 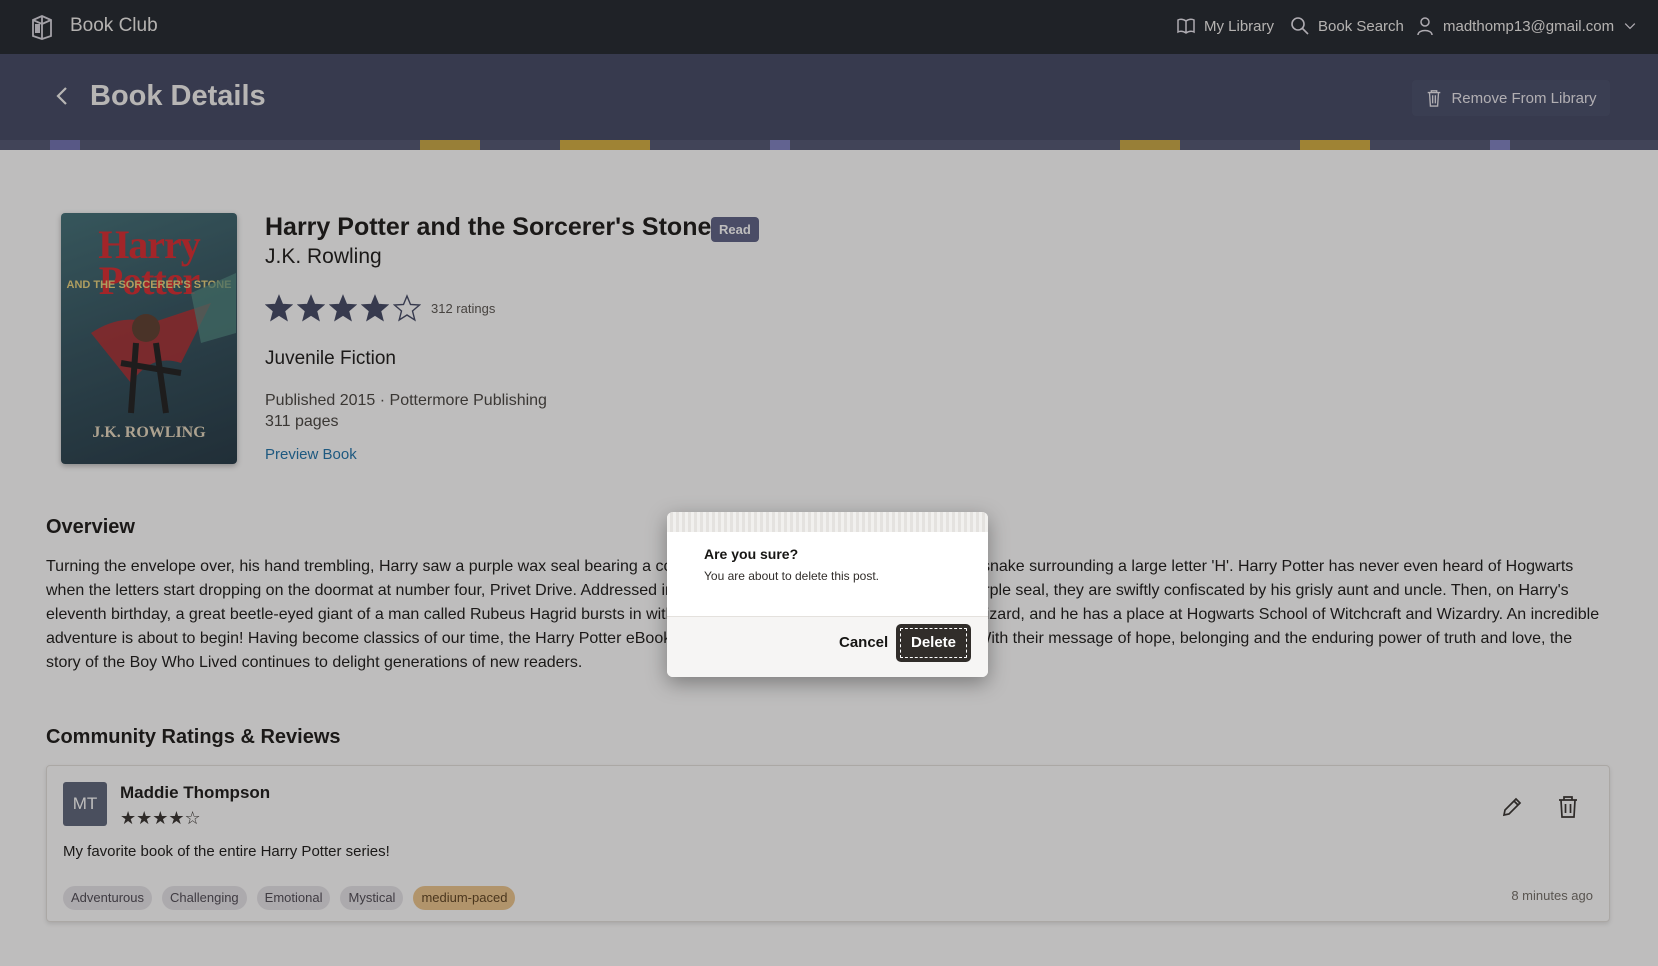 What do you see at coordinates (933, 643) in the screenshot?
I see `delete-button: Delete` at bounding box center [933, 643].